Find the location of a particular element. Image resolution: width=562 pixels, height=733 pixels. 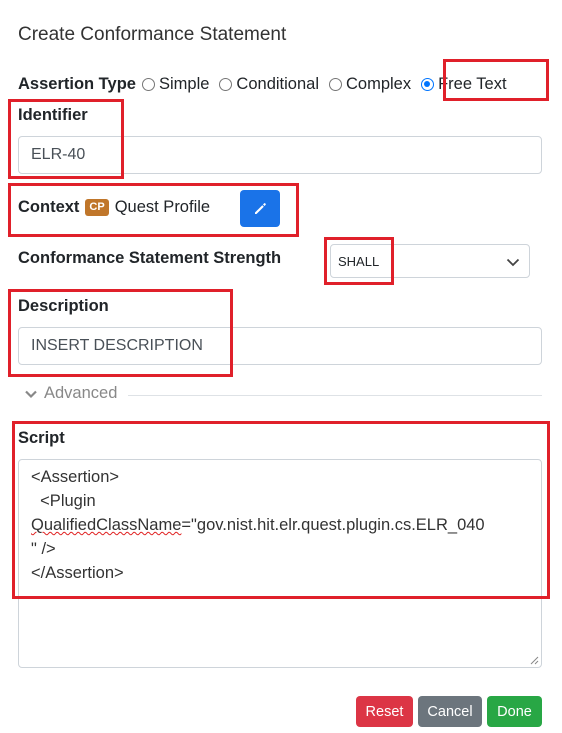

context-badge: CP is located at coordinates (97, 207).